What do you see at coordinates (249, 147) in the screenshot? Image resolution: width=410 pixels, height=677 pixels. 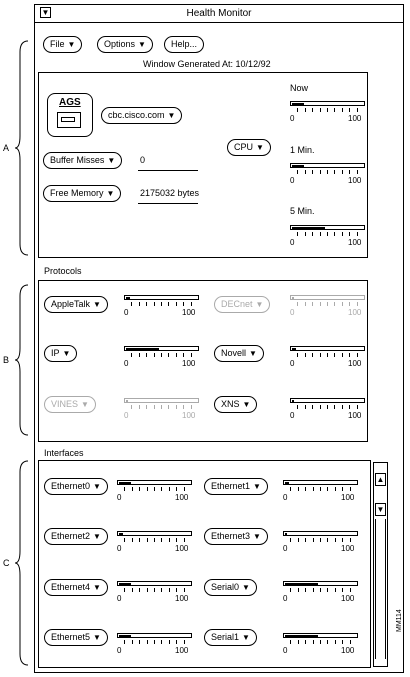 I see `cpu-select: CPU ▼` at bounding box center [249, 147].